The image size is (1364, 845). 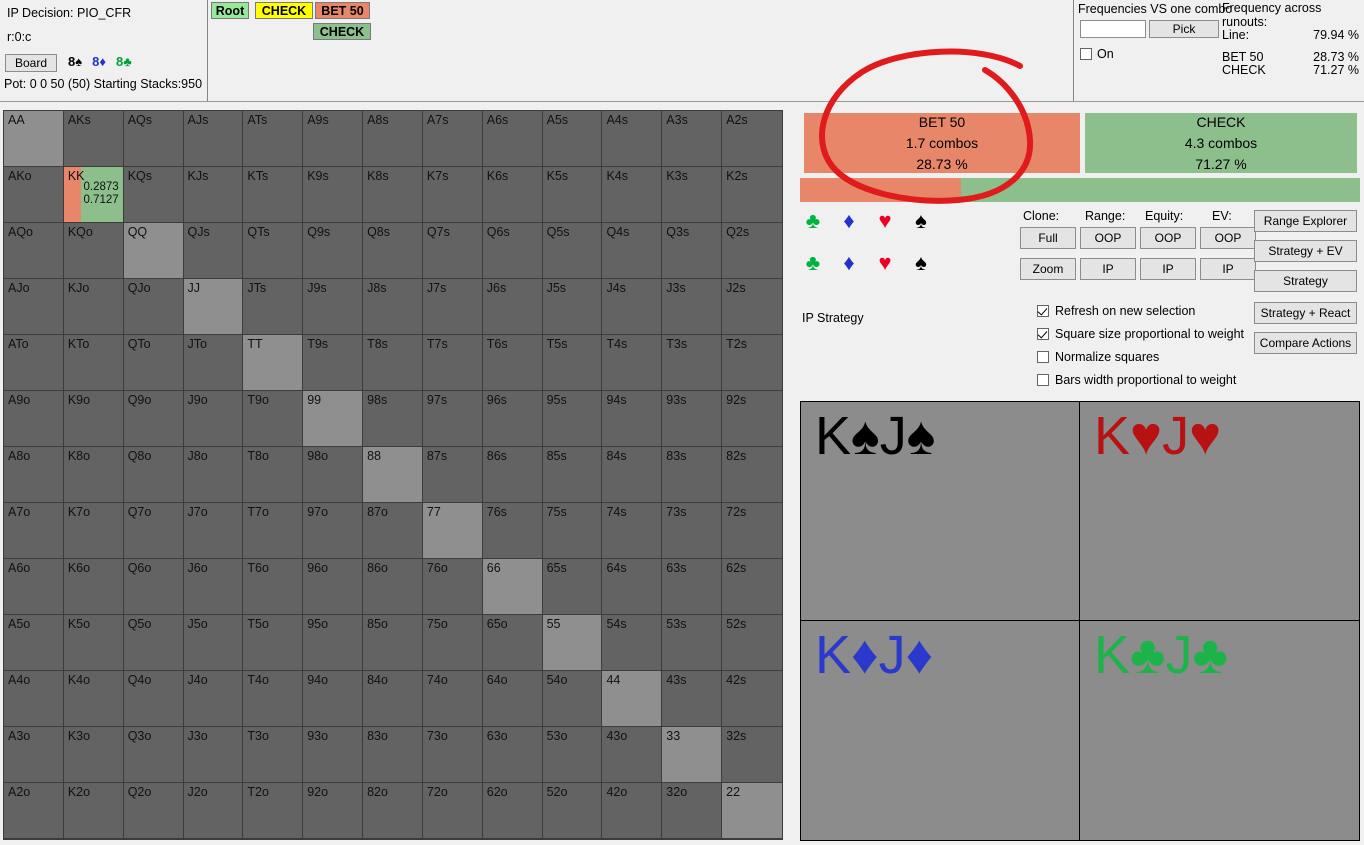 What do you see at coordinates (940, 511) in the screenshot?
I see `combo-cell-1: K♠J♠` at bounding box center [940, 511].